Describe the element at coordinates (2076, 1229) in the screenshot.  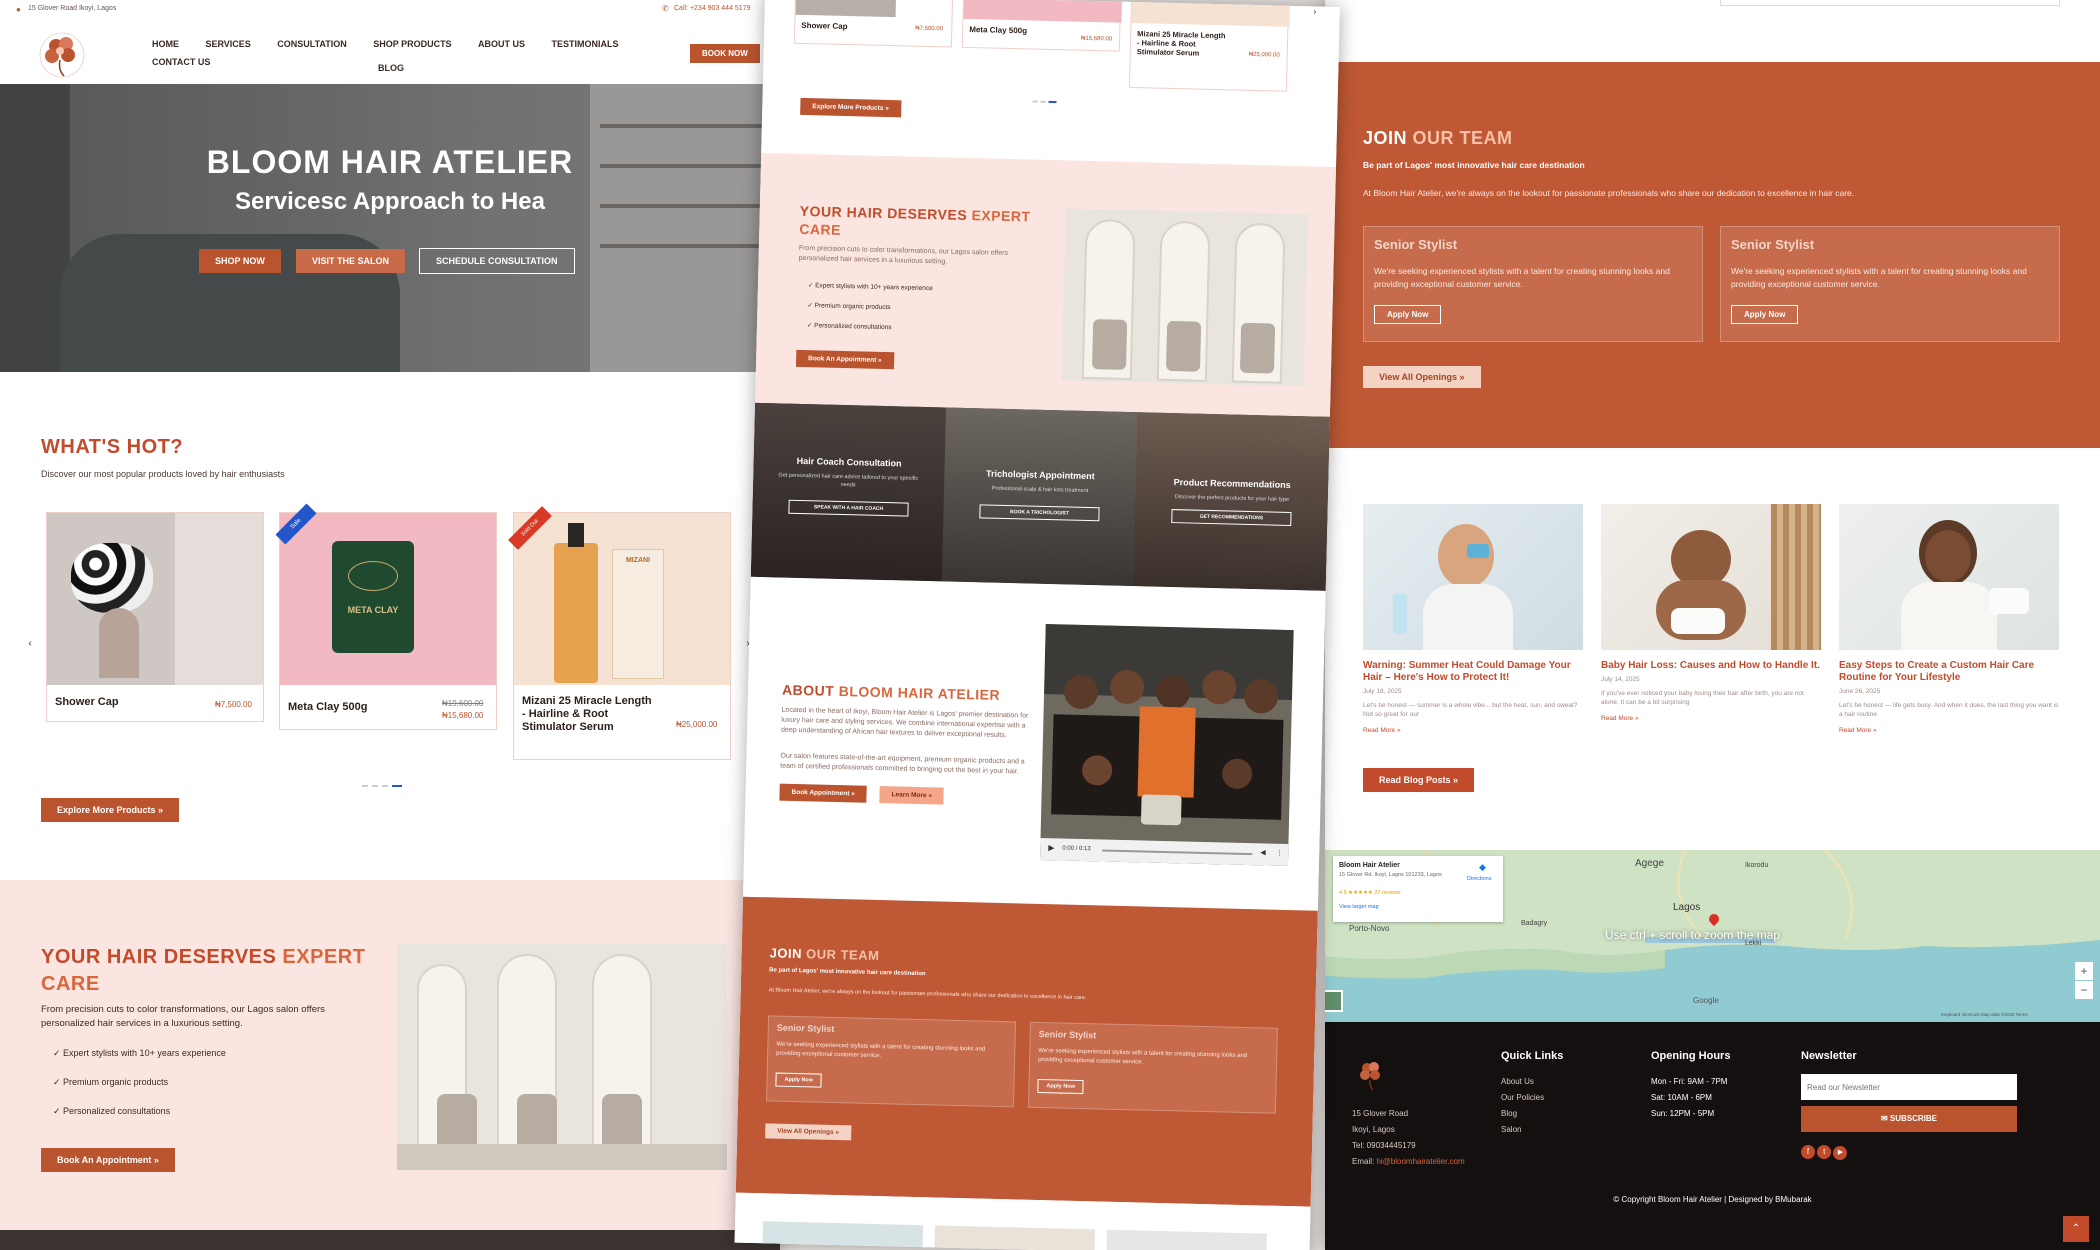
I see `scroll-top-button: ⌃` at that location.